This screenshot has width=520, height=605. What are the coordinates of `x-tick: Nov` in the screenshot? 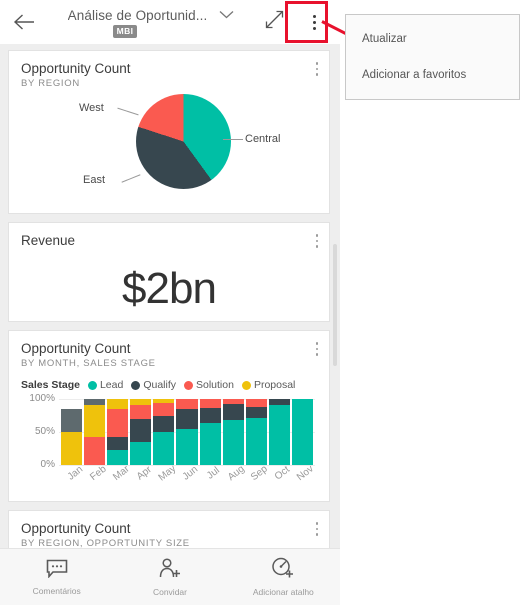 It's located at (304, 478).